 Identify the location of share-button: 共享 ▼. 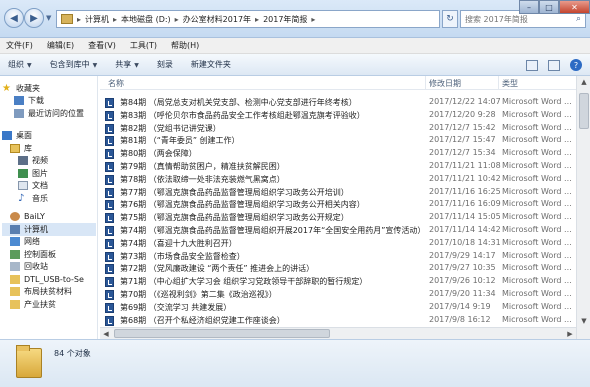
(127, 64).